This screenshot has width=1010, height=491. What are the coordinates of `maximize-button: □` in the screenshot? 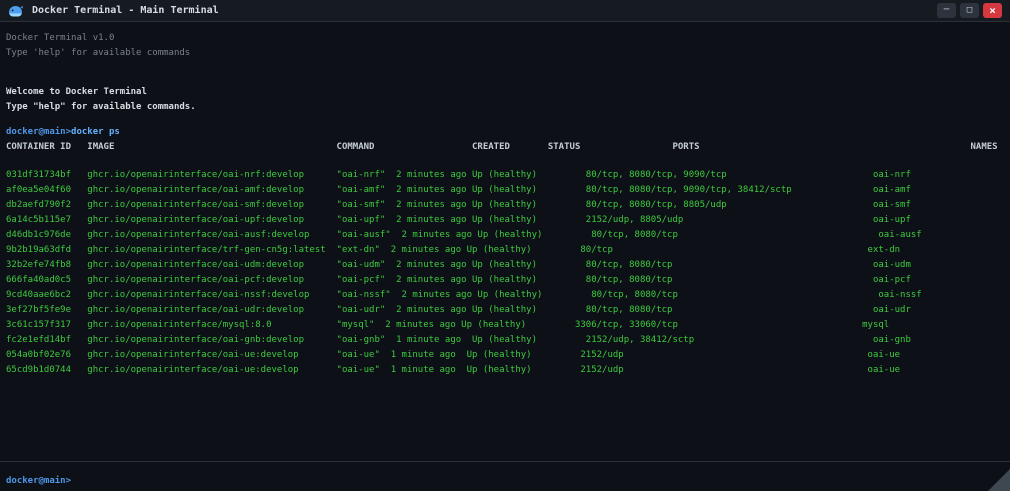 It's located at (969, 10).